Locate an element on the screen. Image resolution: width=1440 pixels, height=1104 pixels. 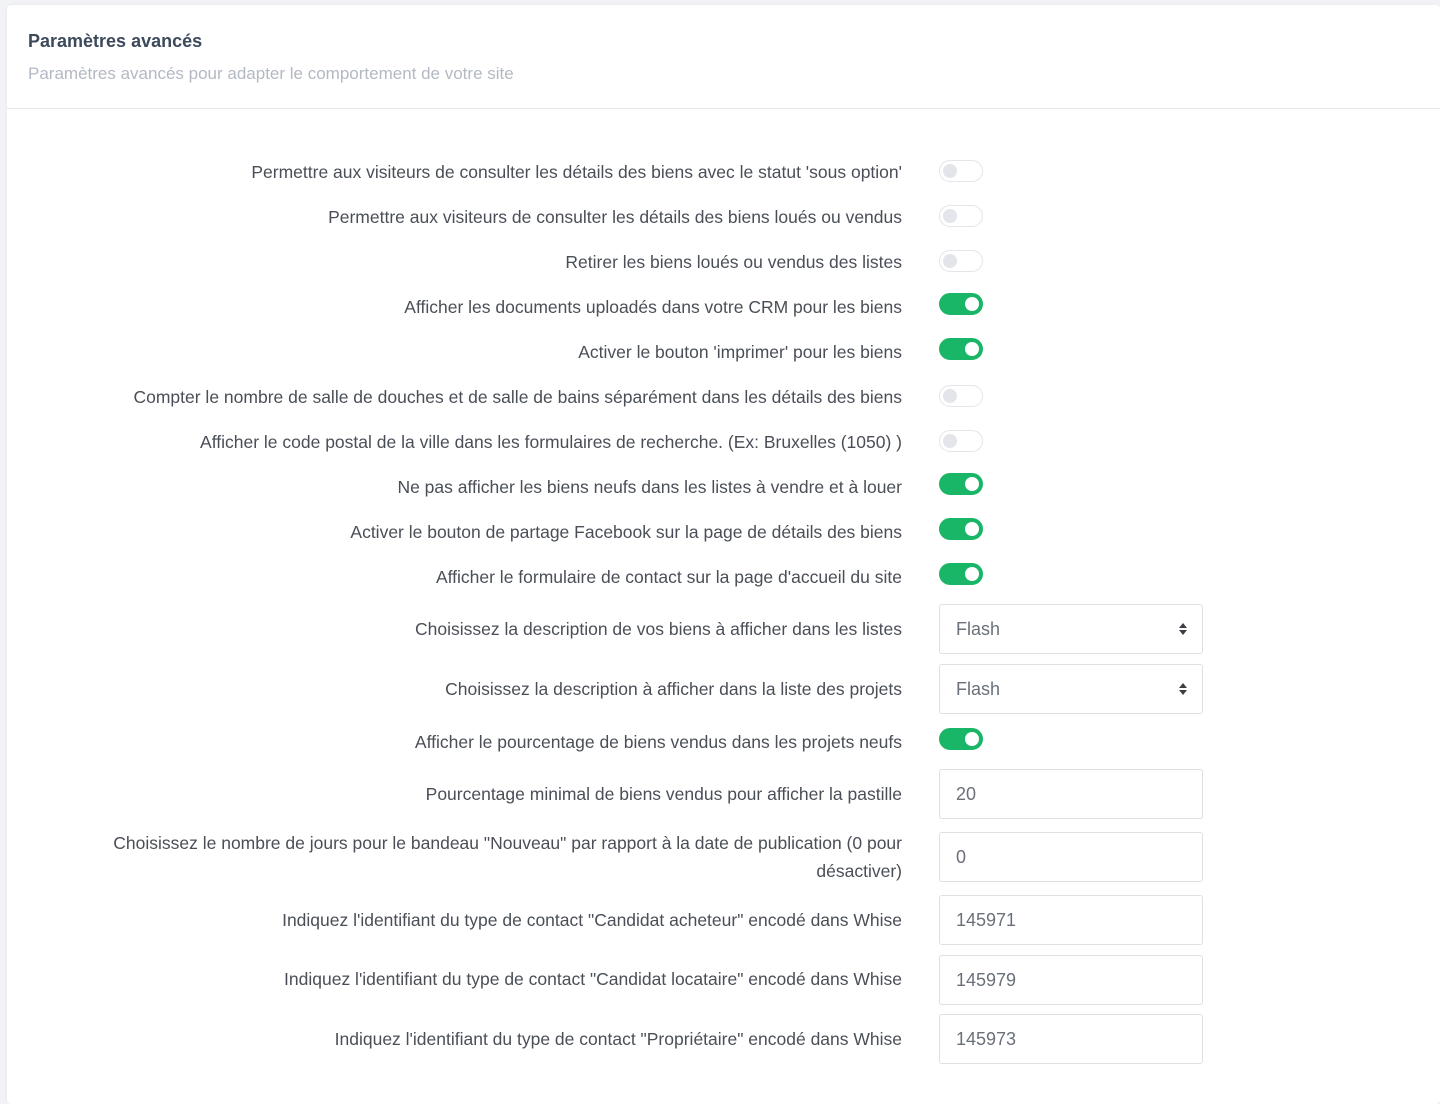
description-projets-select: Flash is located at coordinates (1071, 689).